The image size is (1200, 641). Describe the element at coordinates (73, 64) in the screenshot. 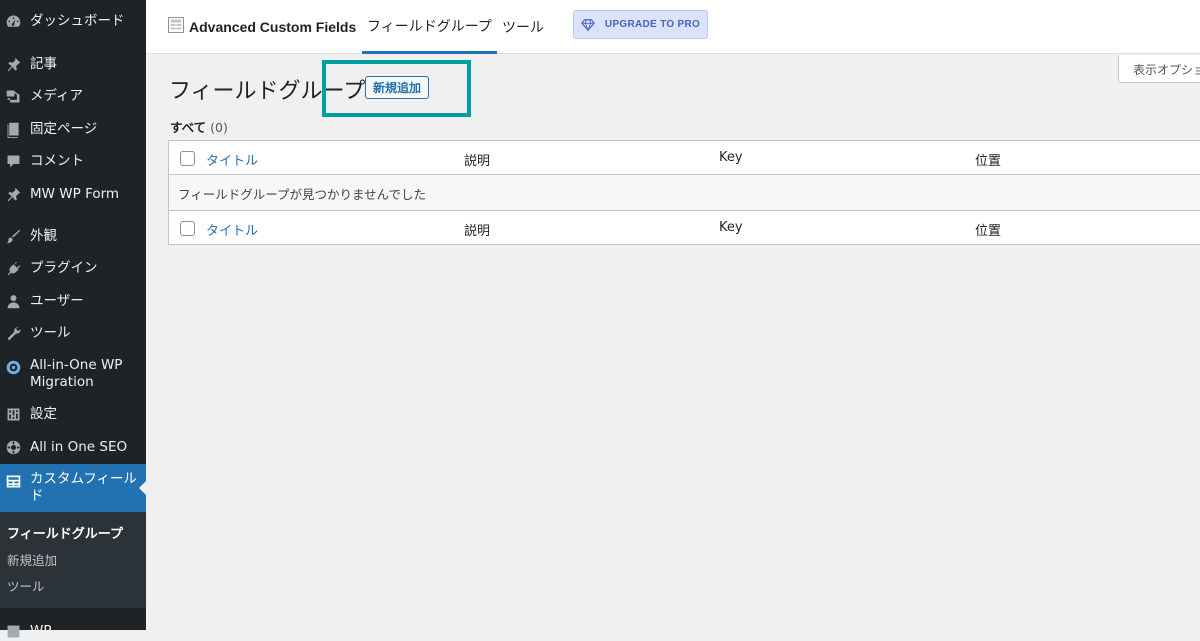

I see `sidebar-item-posts: 記事` at that location.